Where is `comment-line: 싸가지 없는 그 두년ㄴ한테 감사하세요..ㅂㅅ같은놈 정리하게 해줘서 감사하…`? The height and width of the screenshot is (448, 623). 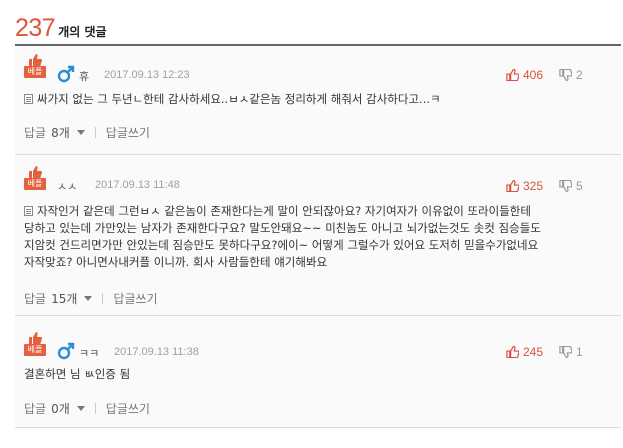 comment-line: 싸가지 없는 그 두년ㄴ한테 감사하세요..ㅂㅅ같은놈 정리하게 해줘서 감사하… is located at coordinates (314, 99).